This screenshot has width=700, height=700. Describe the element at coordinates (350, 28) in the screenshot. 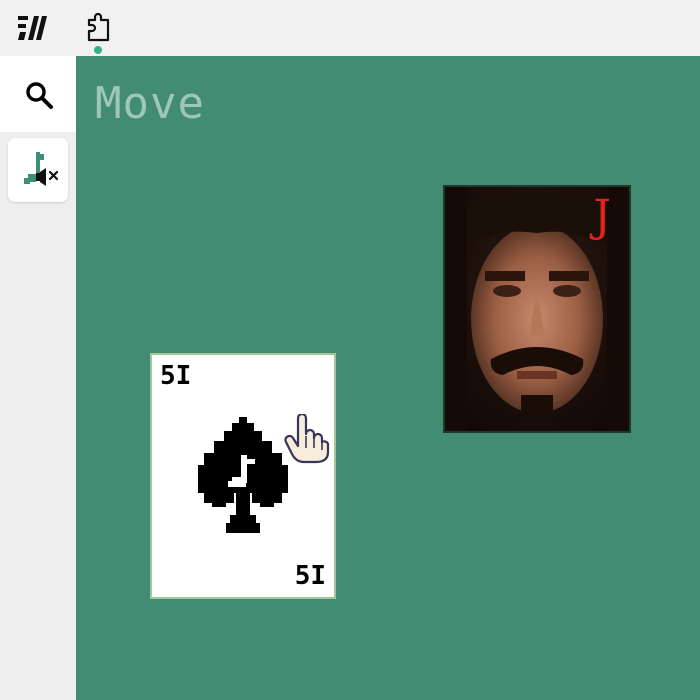

I see `top-toolbar` at that location.